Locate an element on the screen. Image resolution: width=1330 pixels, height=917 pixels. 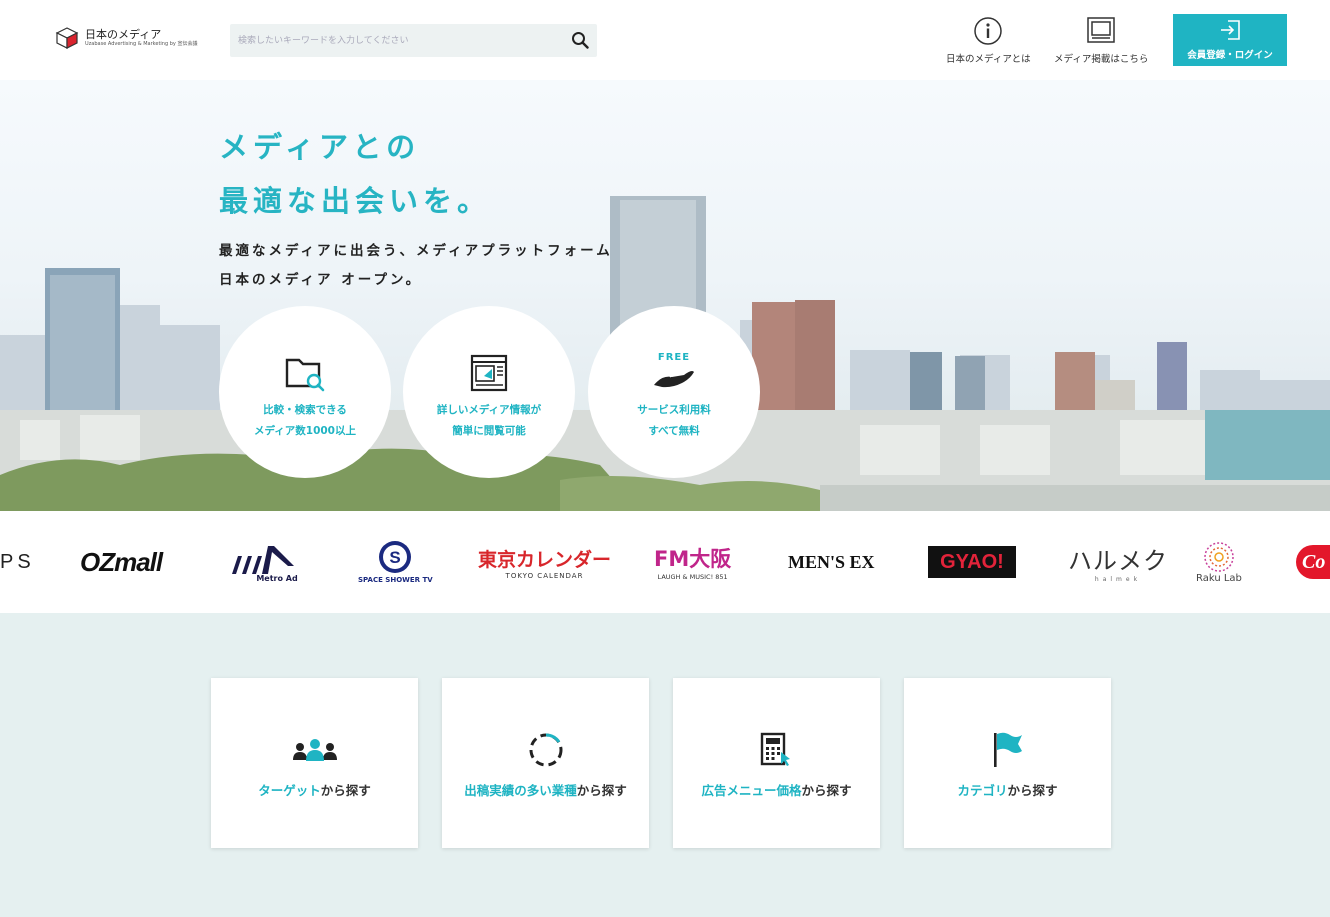
media-info-icon is located at coordinates (489, 373).